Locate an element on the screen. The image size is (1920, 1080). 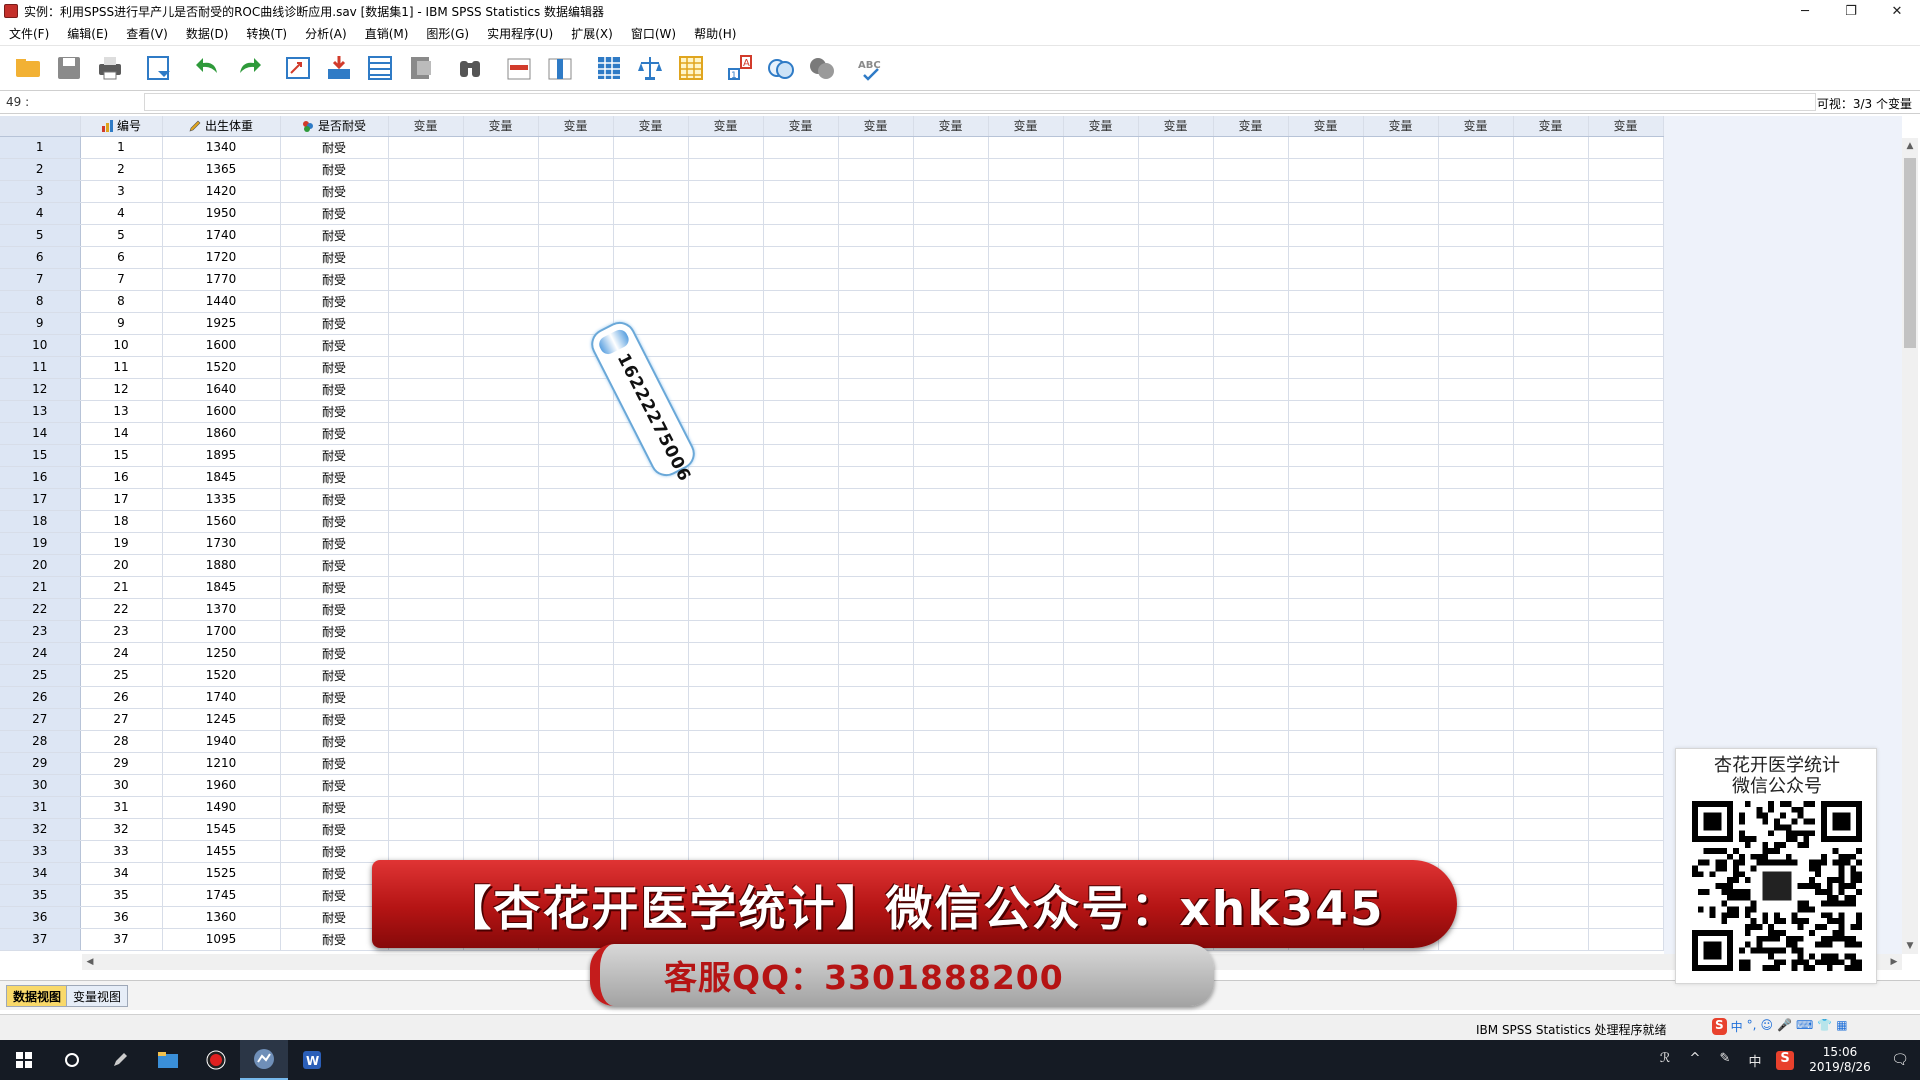
find-icon is located at coordinates (470, 68).